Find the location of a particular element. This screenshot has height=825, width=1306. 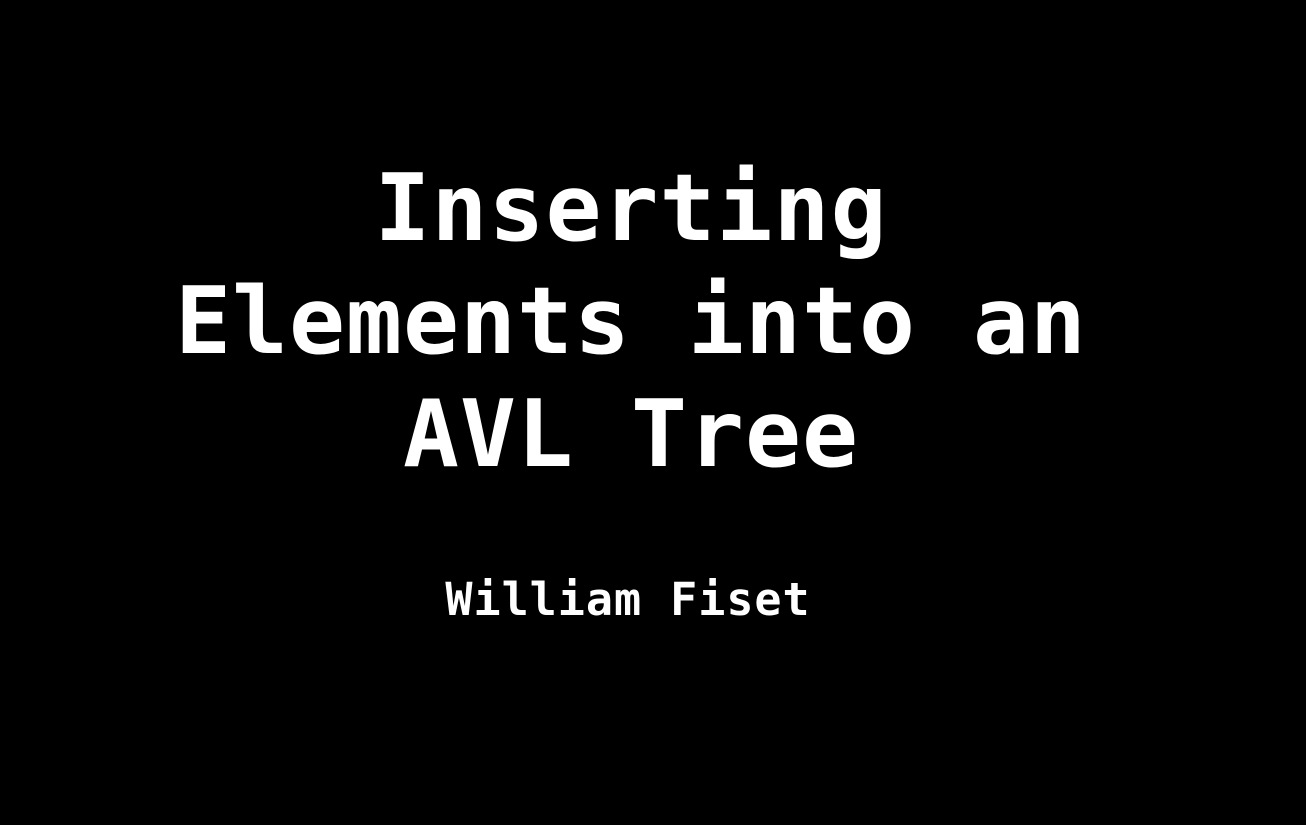

slide-title-line-2: Elements into an is located at coordinates (631, 321).